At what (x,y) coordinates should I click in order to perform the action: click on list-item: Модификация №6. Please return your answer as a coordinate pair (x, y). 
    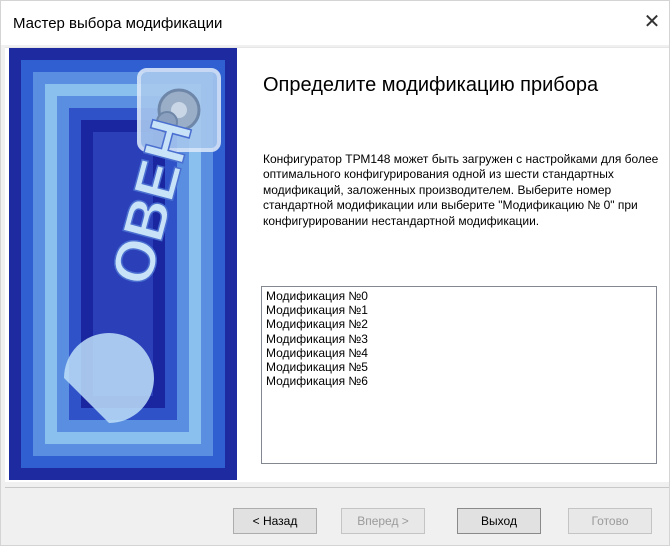
    Looking at the image, I should click on (460, 381).